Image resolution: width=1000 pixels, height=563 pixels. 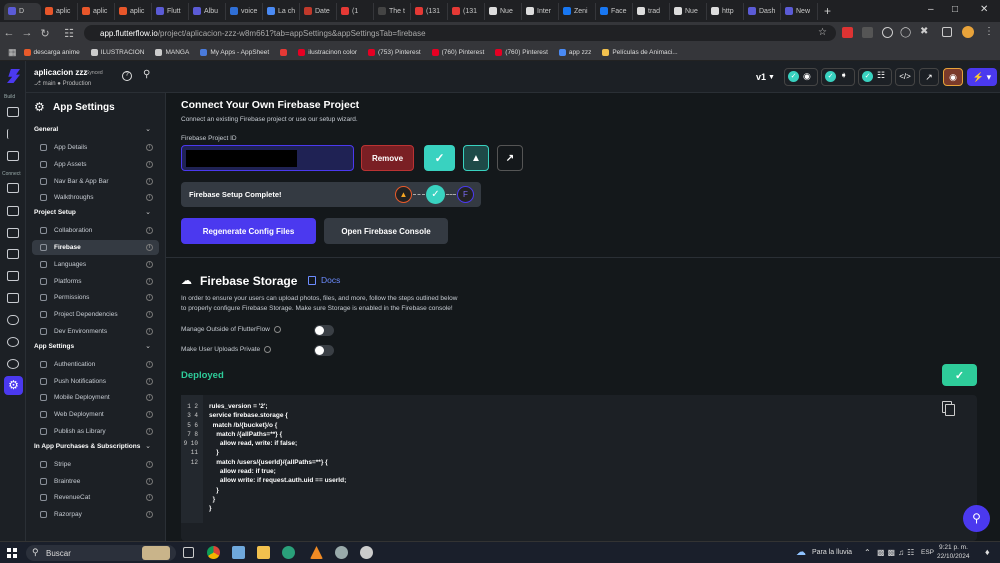 What do you see at coordinates (987, 552) in the screenshot?
I see `notification-bell-icon: ♦` at bounding box center [987, 552].